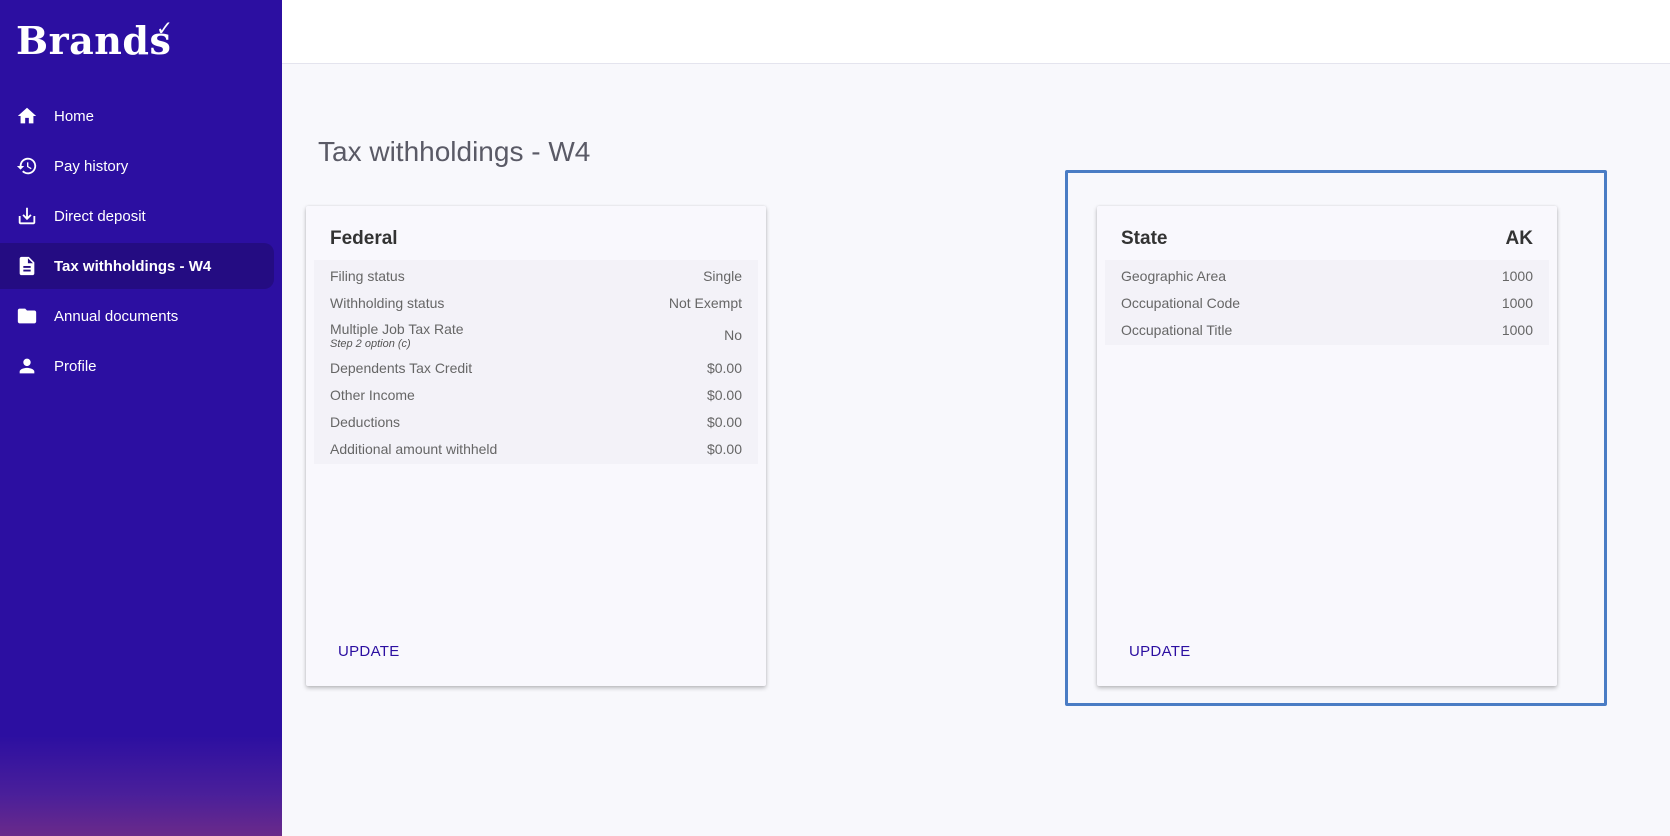 This screenshot has width=1670, height=836. Describe the element at coordinates (536, 275) in the screenshot. I see `detail-row-filing-status: Filing status Single` at that location.